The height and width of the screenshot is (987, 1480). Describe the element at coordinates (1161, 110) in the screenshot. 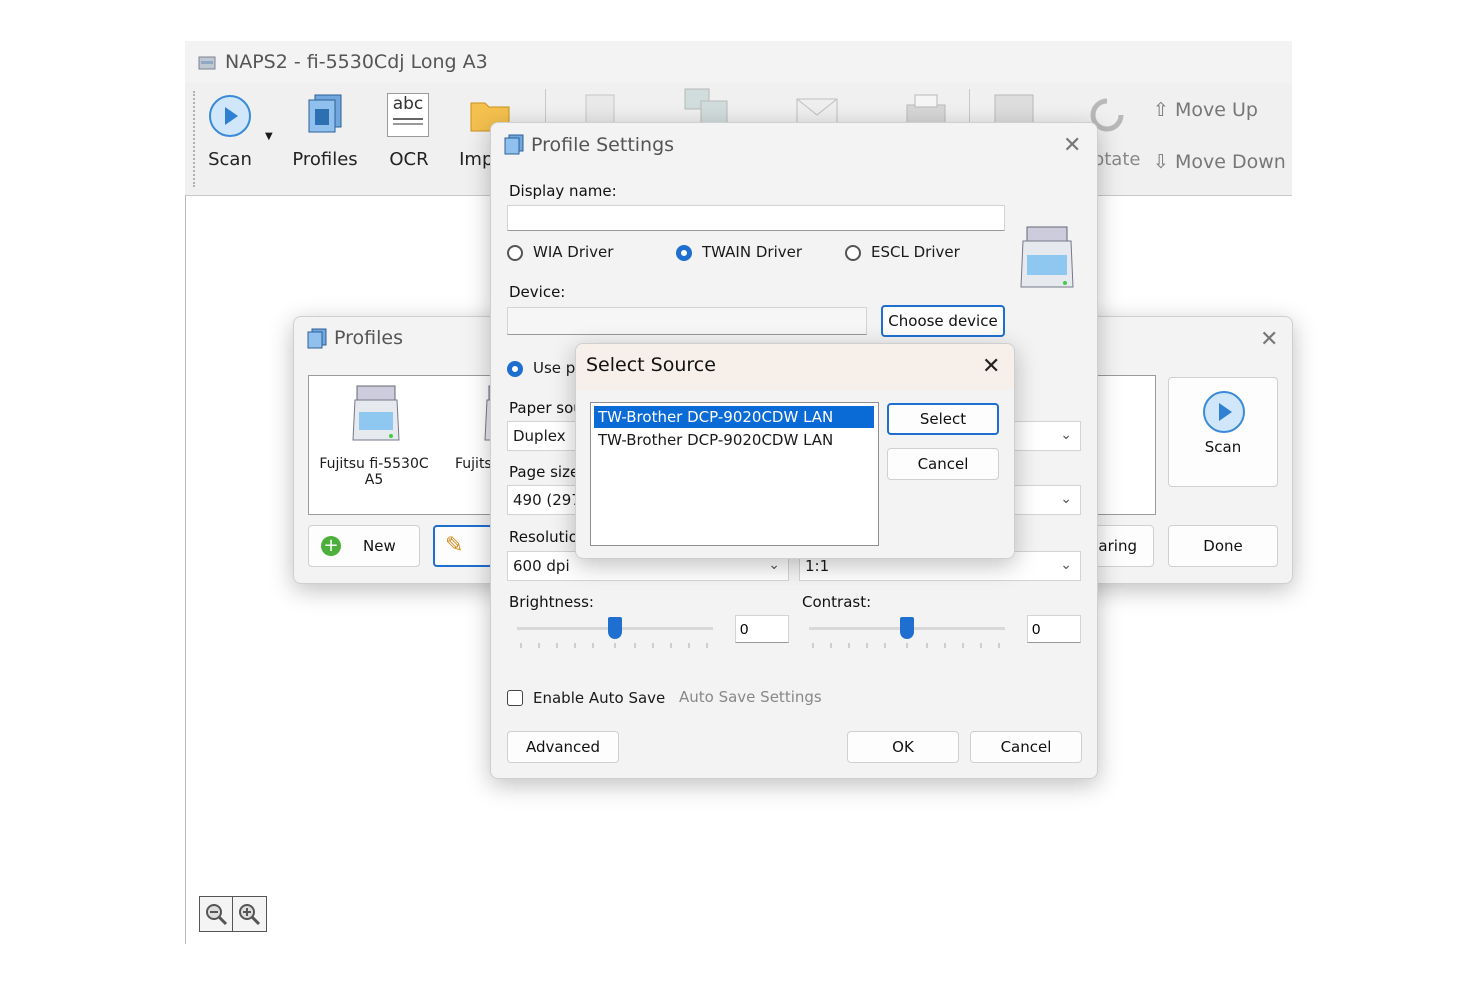

I see `arrow-up-icon: ⇧` at that location.